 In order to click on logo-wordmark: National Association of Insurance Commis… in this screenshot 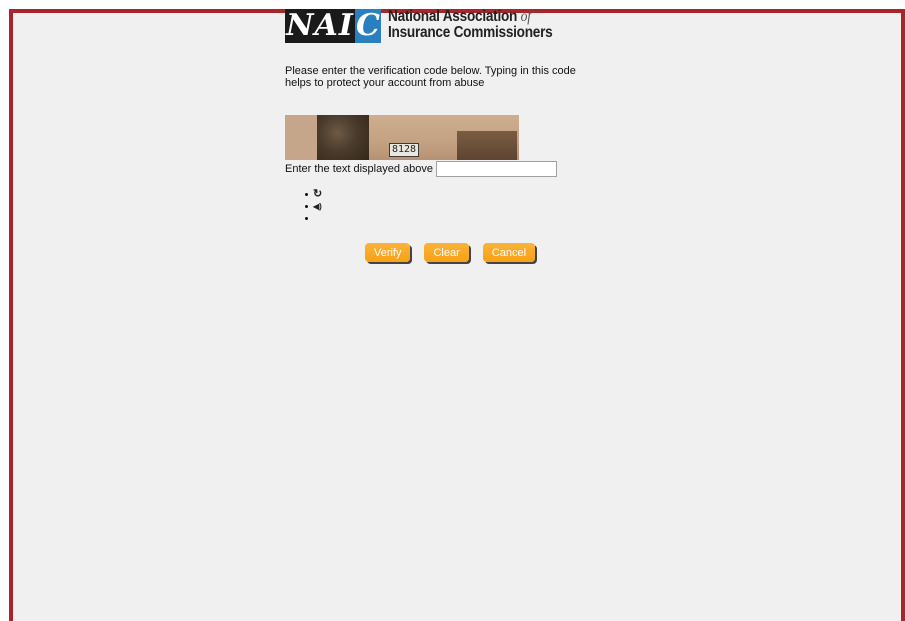, I will do `click(470, 24)`.